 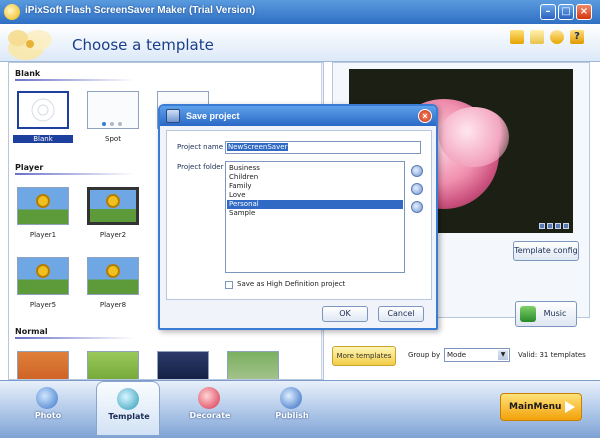 I want to click on template-thumb-normal1, so click(x=43, y=365).